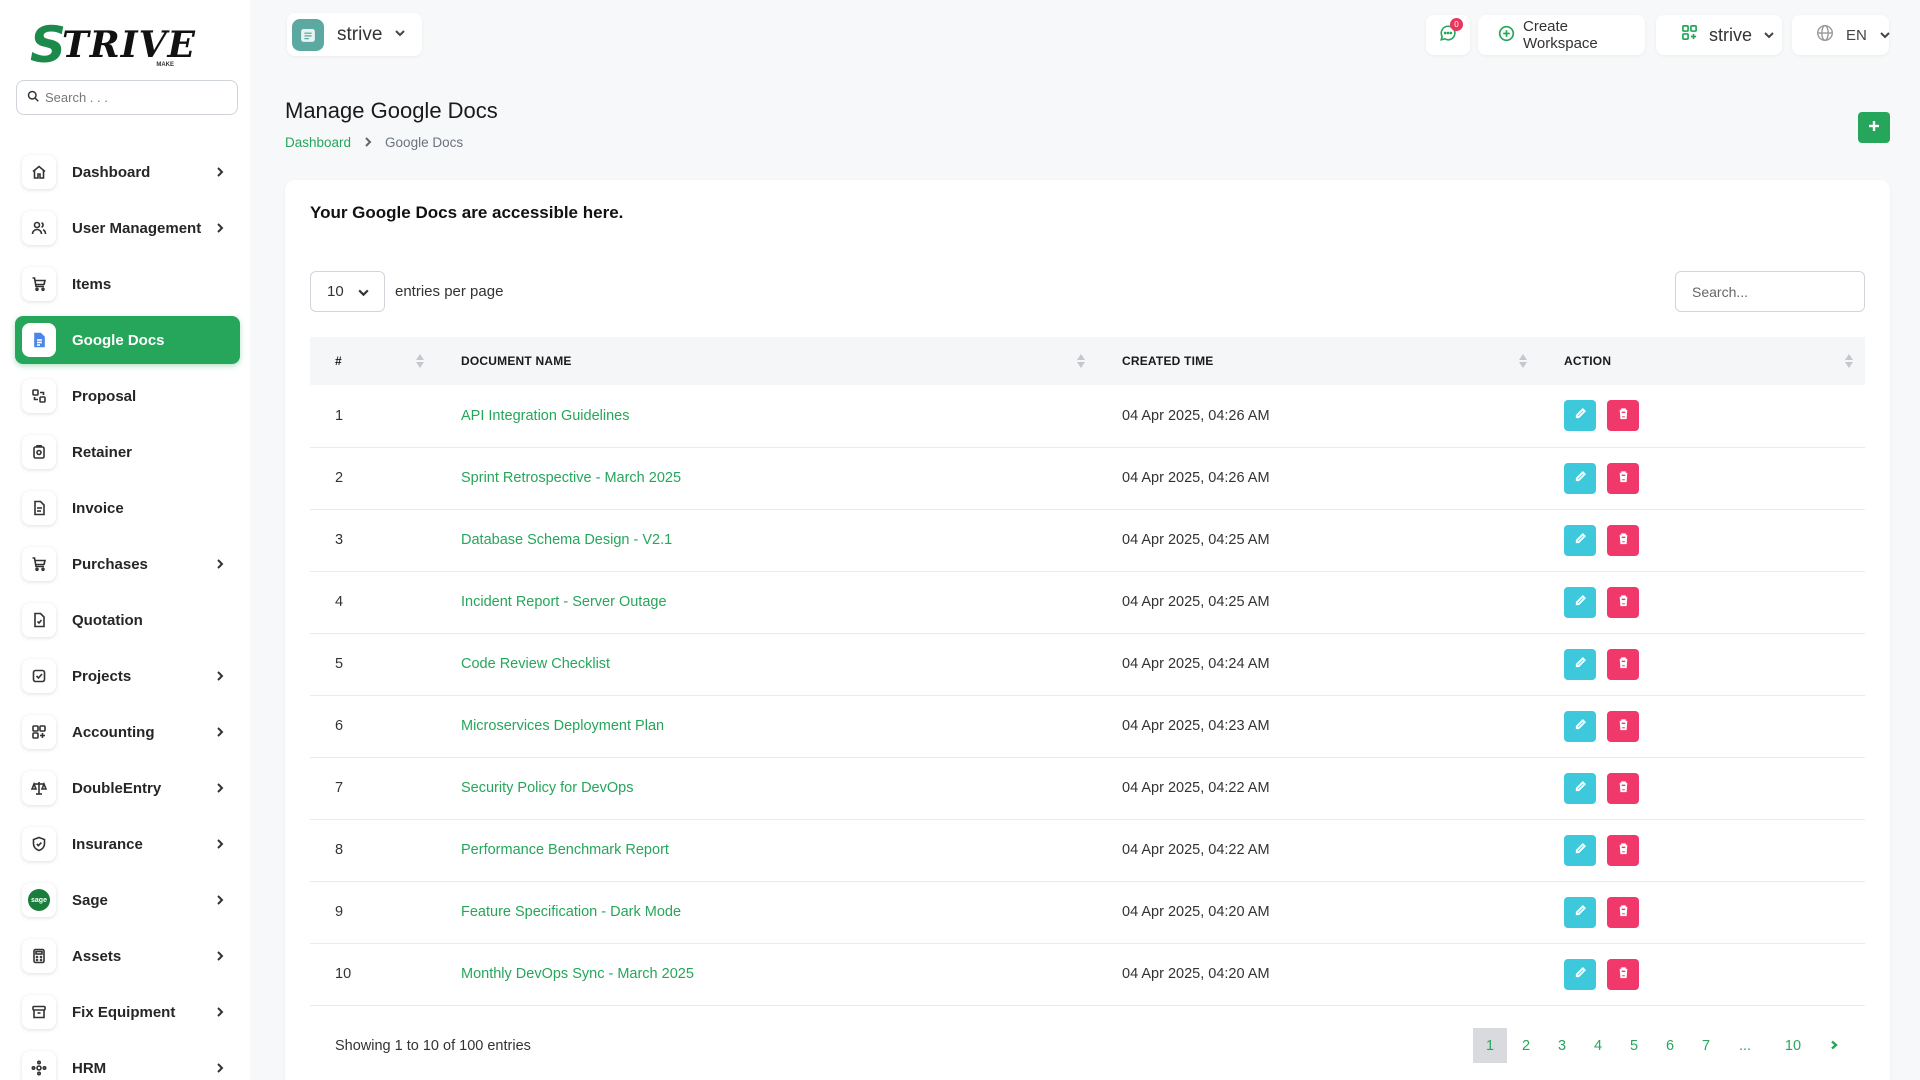 The image size is (1920, 1080). What do you see at coordinates (1561, 35) in the screenshot?
I see `create-workspace-button: Create Workspace` at bounding box center [1561, 35].